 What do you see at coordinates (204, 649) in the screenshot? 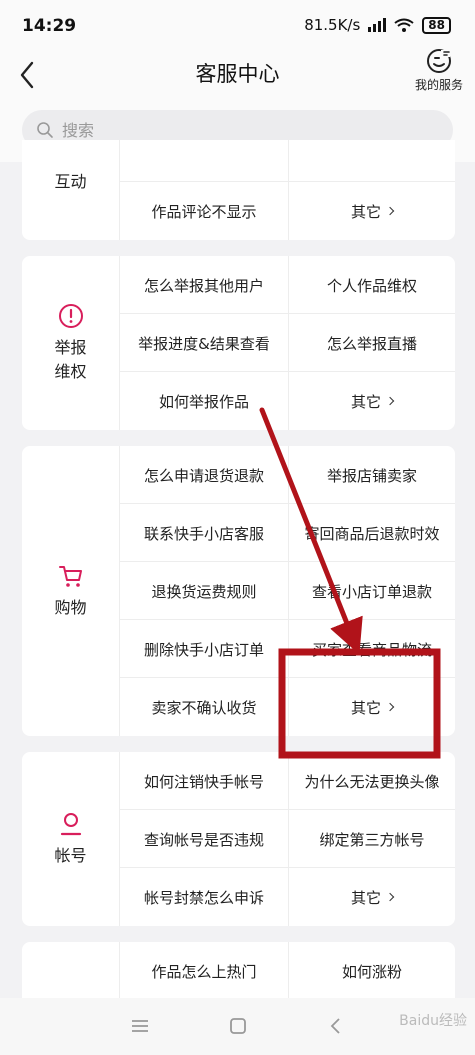
I see `faq-item: 删除快手小店订单` at bounding box center [204, 649].